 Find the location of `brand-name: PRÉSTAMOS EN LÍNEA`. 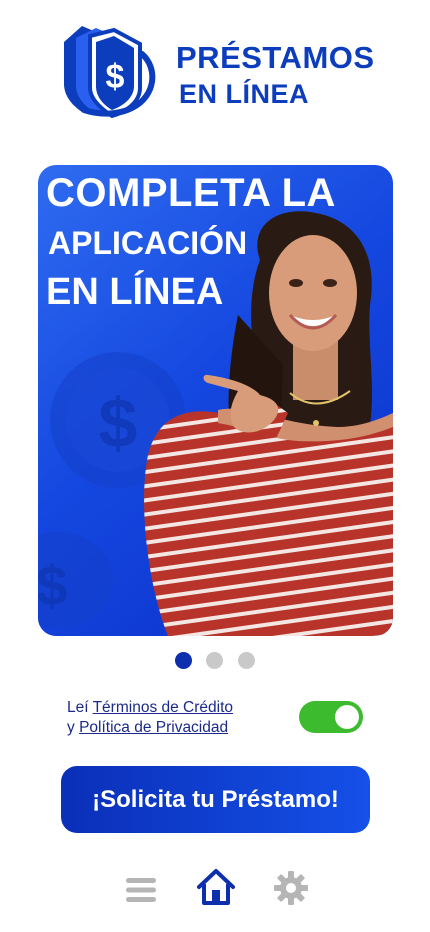

brand-name: PRÉSTAMOS EN LÍNEA is located at coordinates (275, 75).